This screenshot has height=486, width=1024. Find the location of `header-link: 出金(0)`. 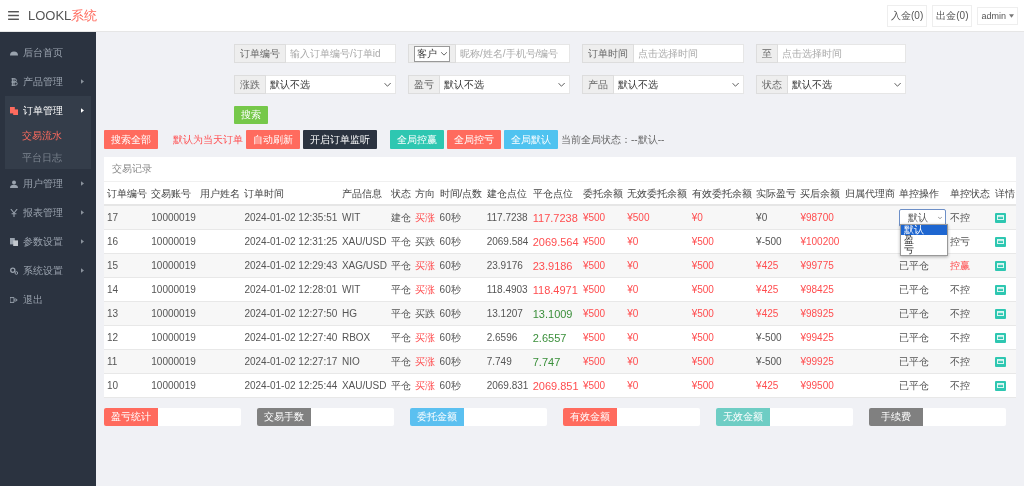

header-link: 出金(0) is located at coordinates (952, 15).